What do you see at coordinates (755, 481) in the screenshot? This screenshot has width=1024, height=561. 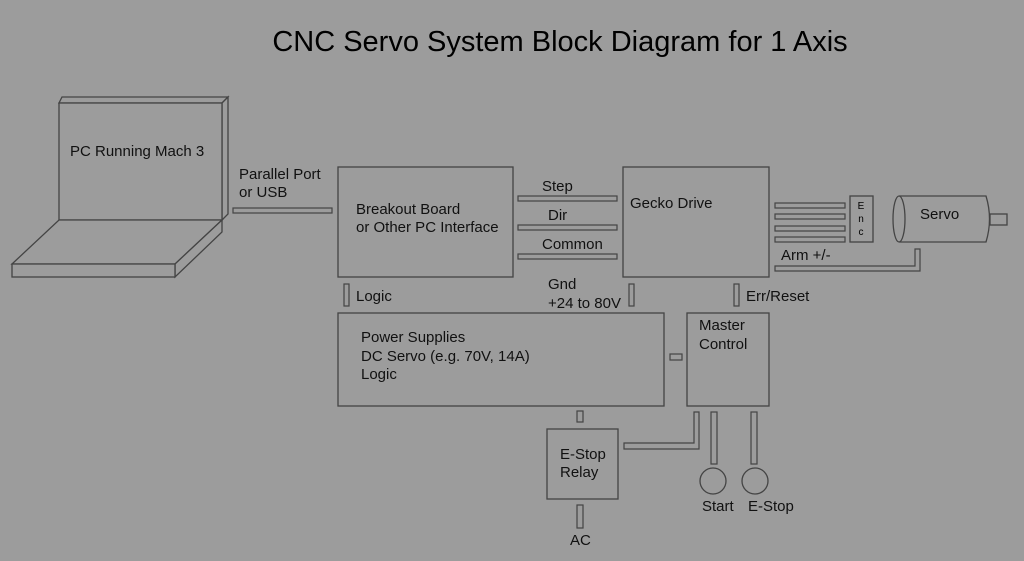 I see `estop-button` at bounding box center [755, 481].